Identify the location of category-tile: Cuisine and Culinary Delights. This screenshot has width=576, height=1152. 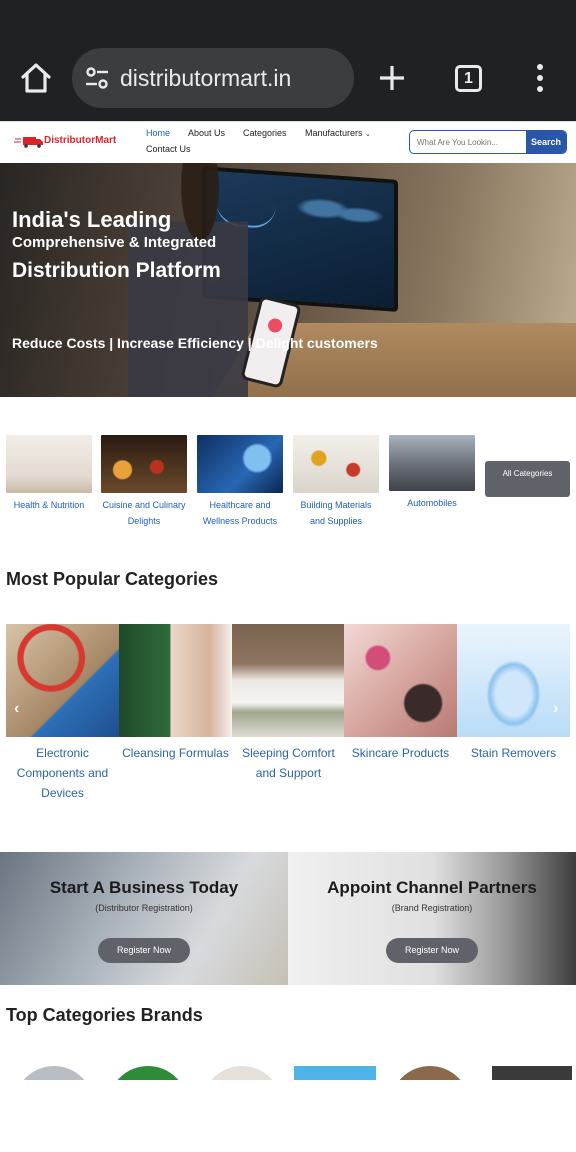
(144, 482).